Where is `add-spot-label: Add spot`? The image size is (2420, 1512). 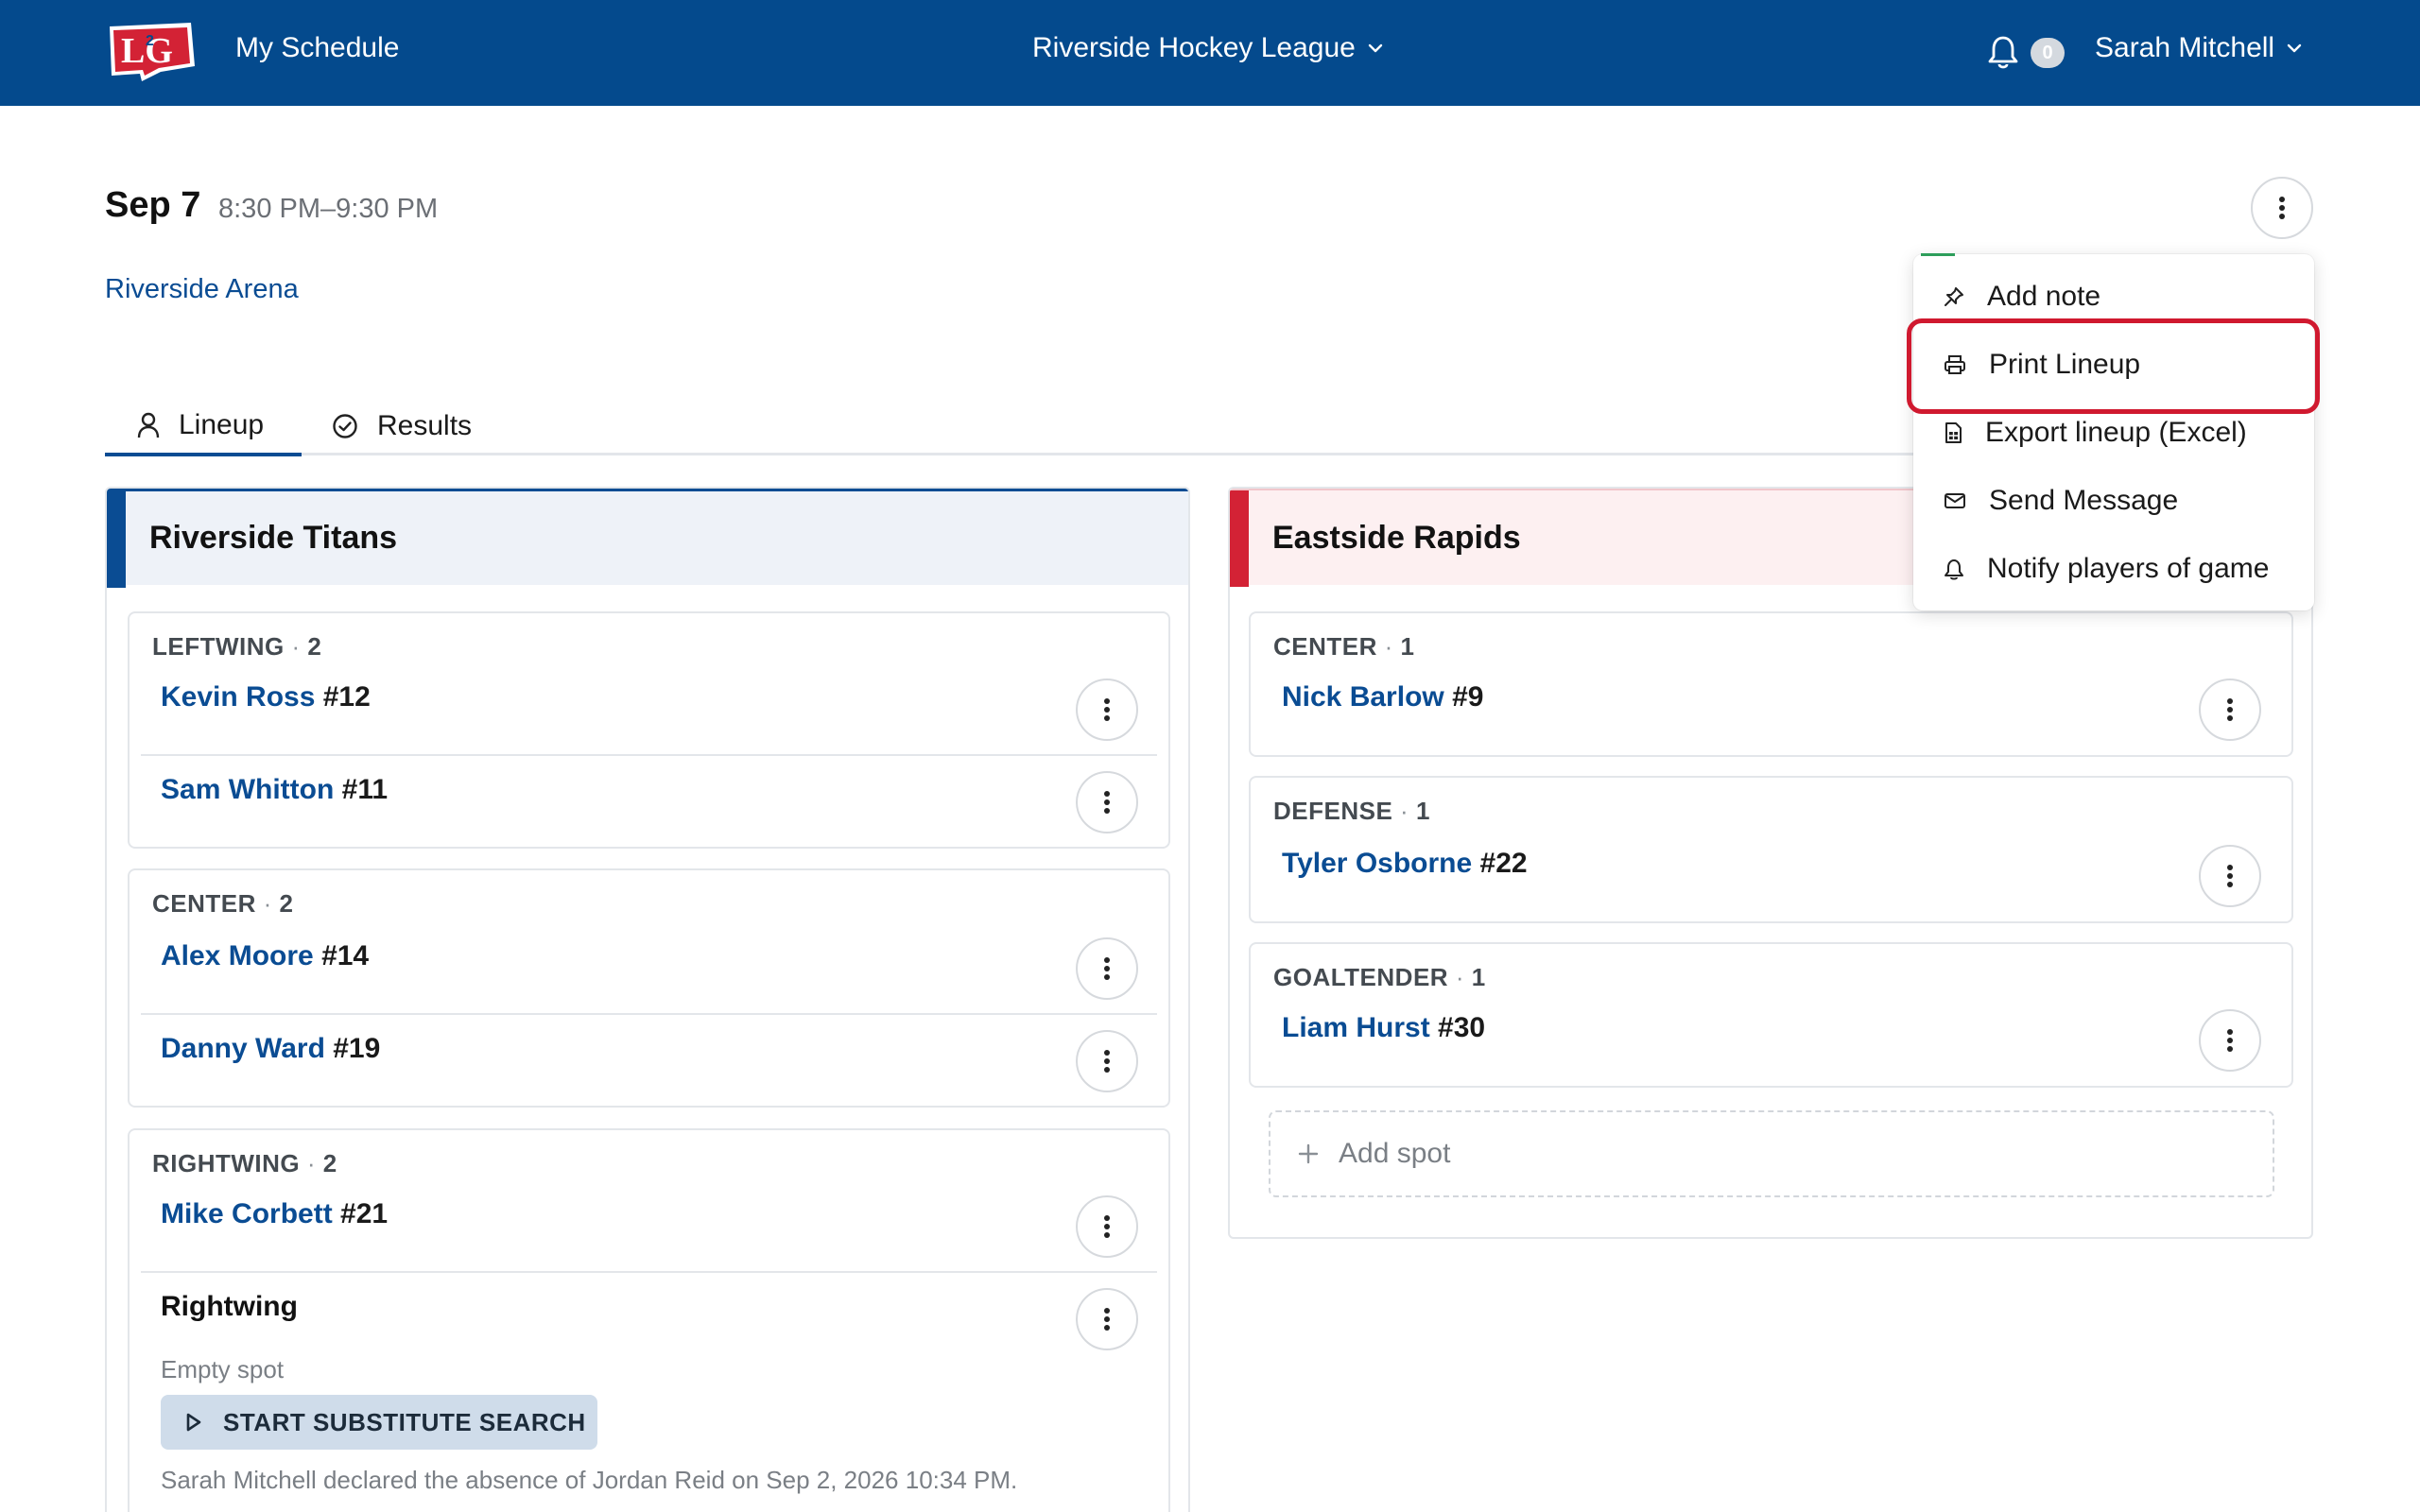 add-spot-label: Add spot is located at coordinates (1395, 1153).